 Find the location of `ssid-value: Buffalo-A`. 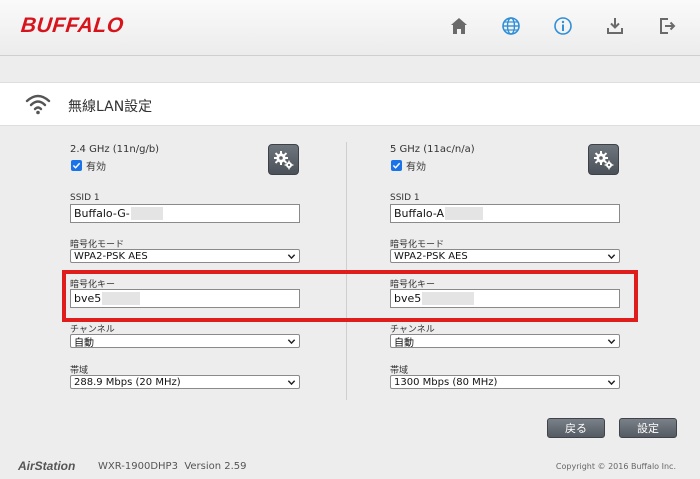

ssid-value: Buffalo-A is located at coordinates (419, 213).